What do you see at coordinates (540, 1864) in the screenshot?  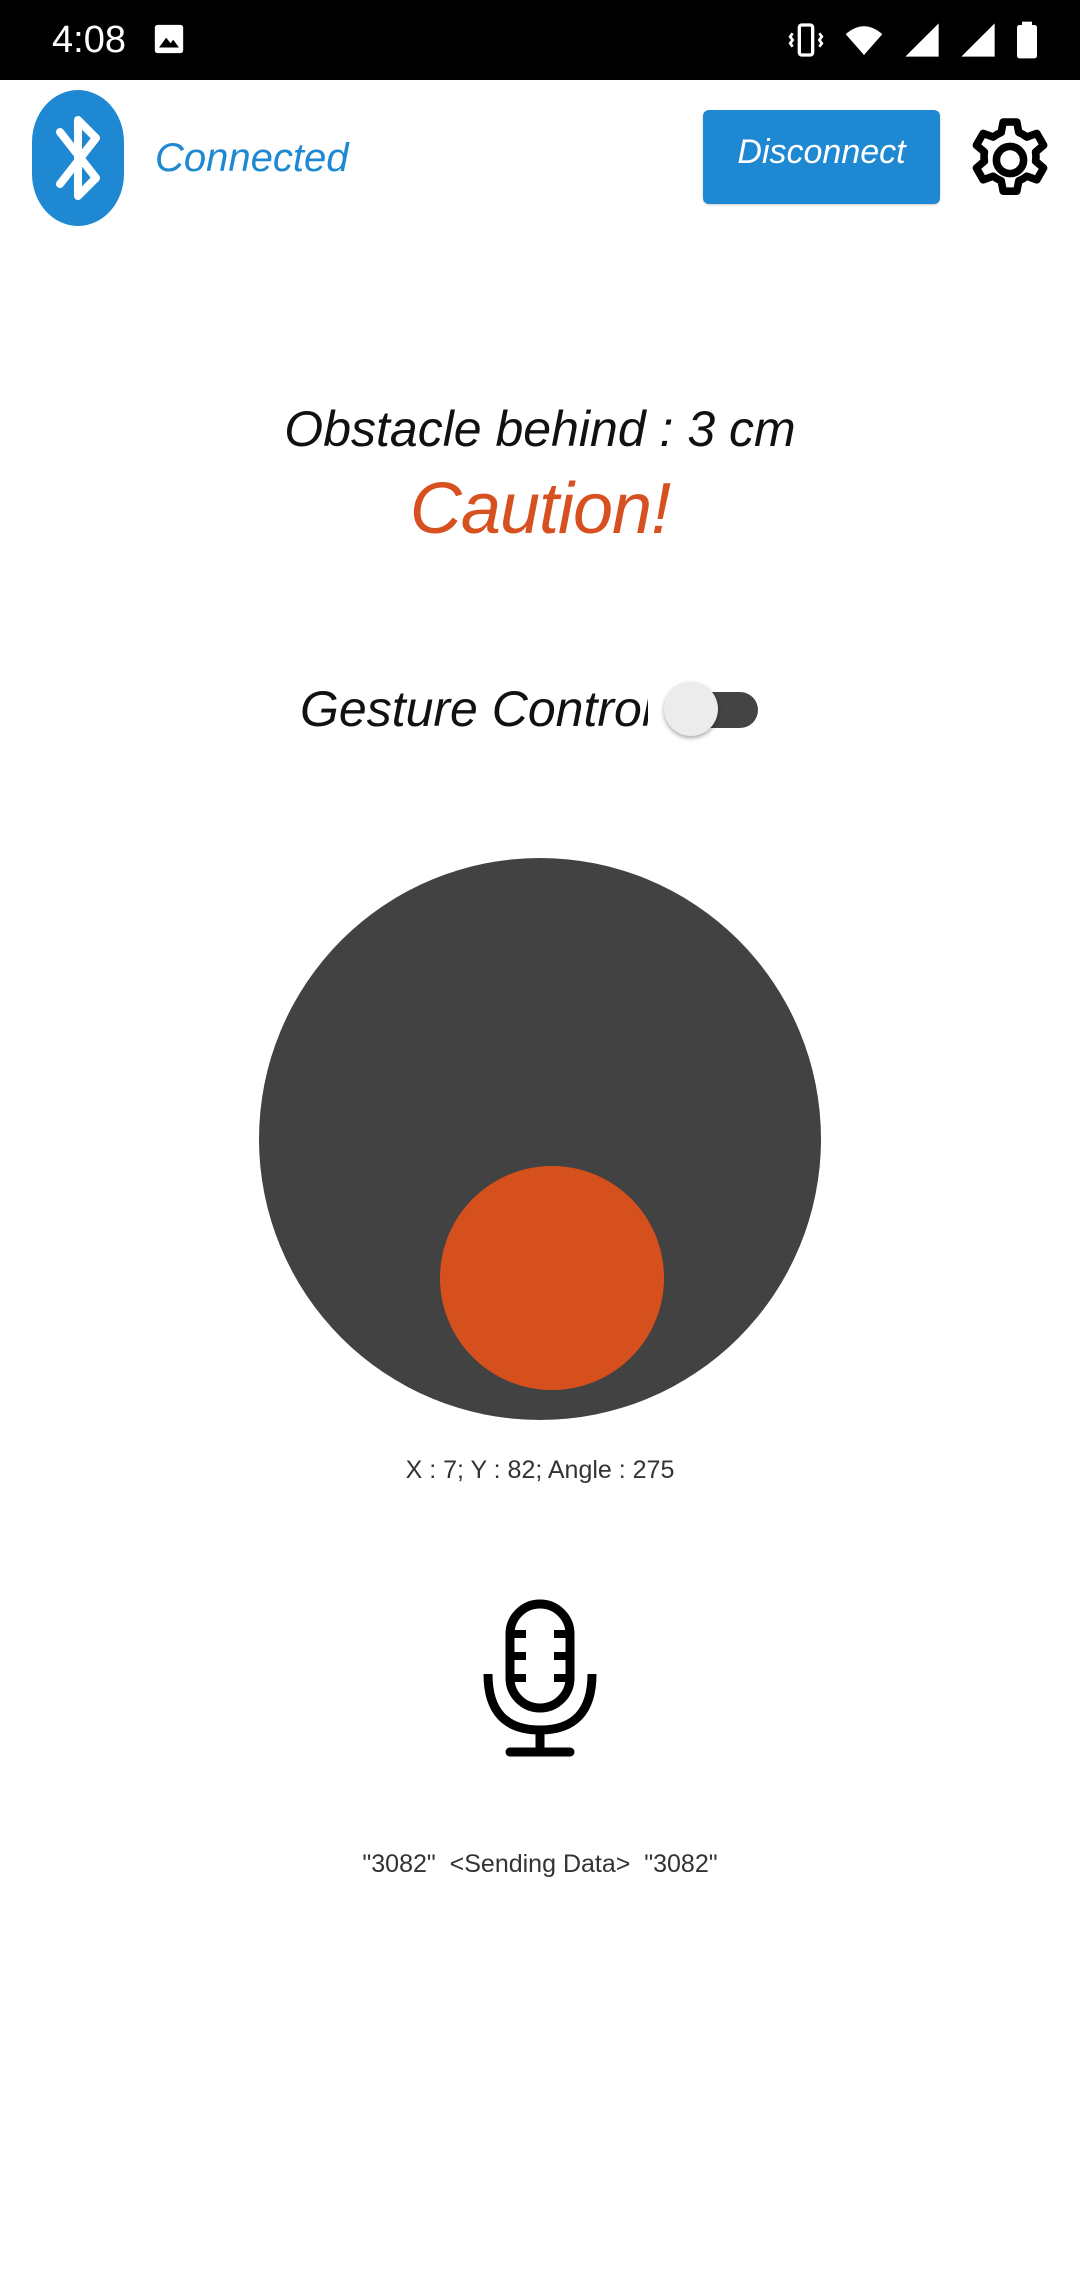 I see `voice-status-text: "3082" <Sending Data> "3082"` at bounding box center [540, 1864].